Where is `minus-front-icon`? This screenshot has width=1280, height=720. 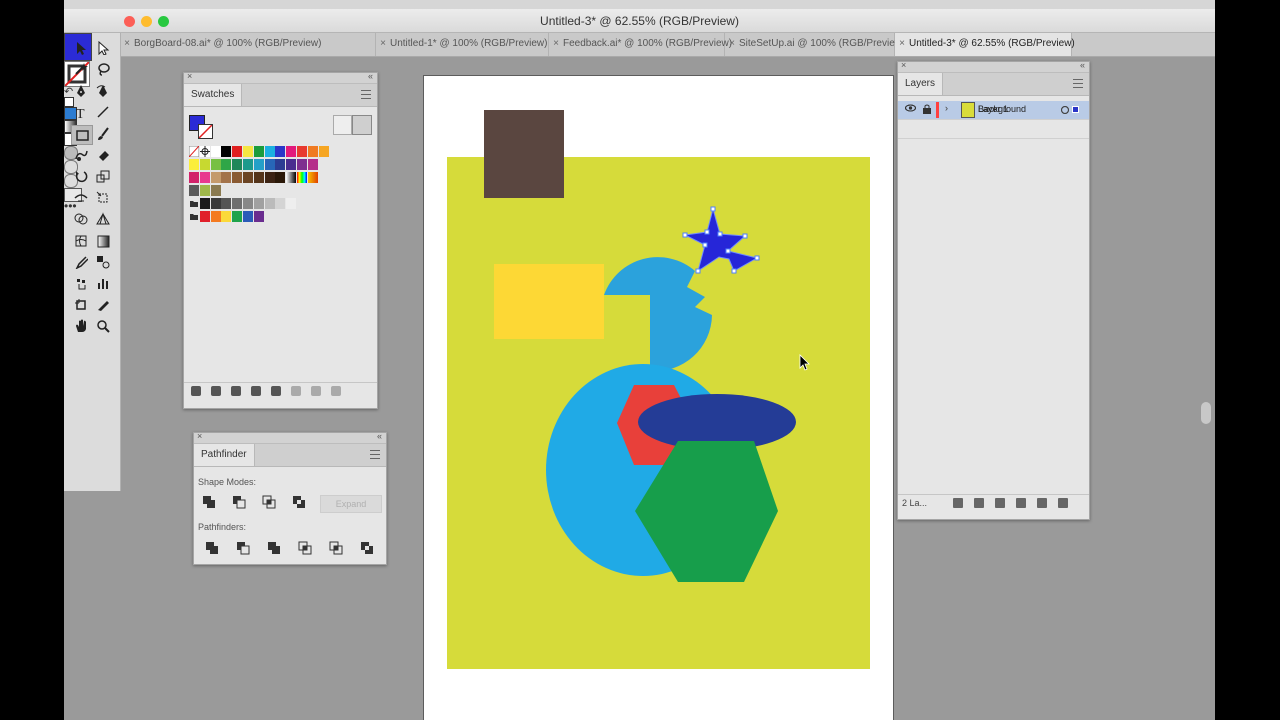
minus-front-icon is located at coordinates (239, 502).